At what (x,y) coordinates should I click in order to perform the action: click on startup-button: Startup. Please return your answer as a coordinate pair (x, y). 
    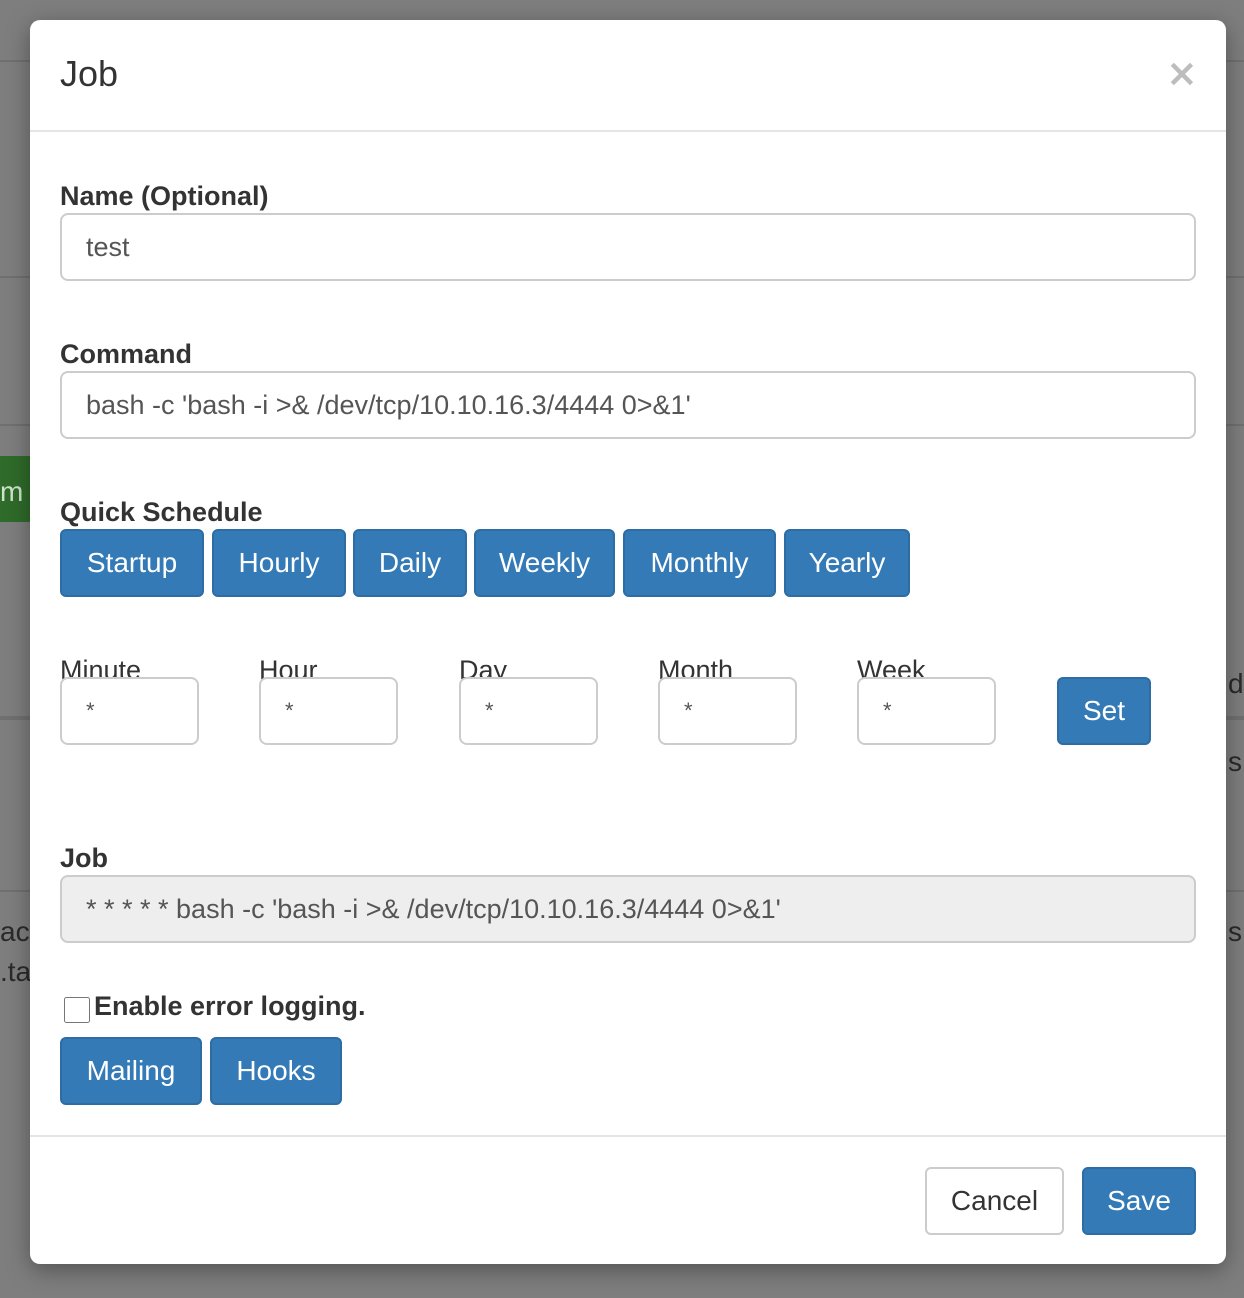
    Looking at the image, I should click on (132, 563).